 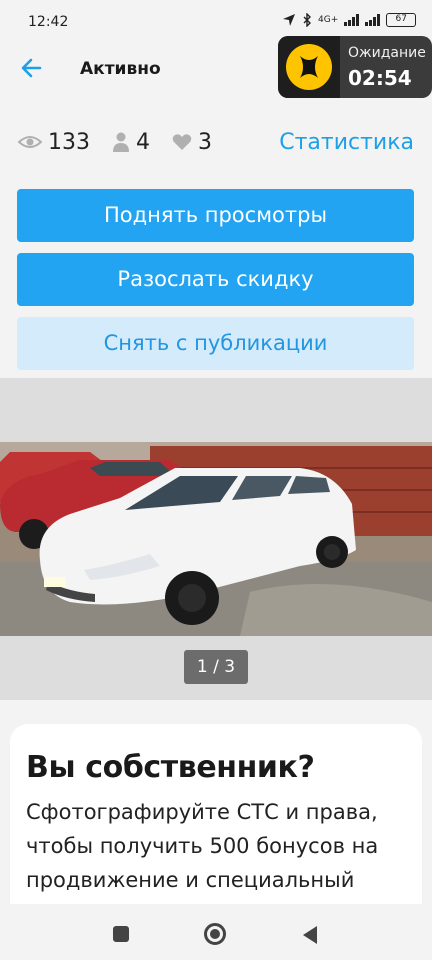 I want to click on home-icon, so click(x=215, y=934).